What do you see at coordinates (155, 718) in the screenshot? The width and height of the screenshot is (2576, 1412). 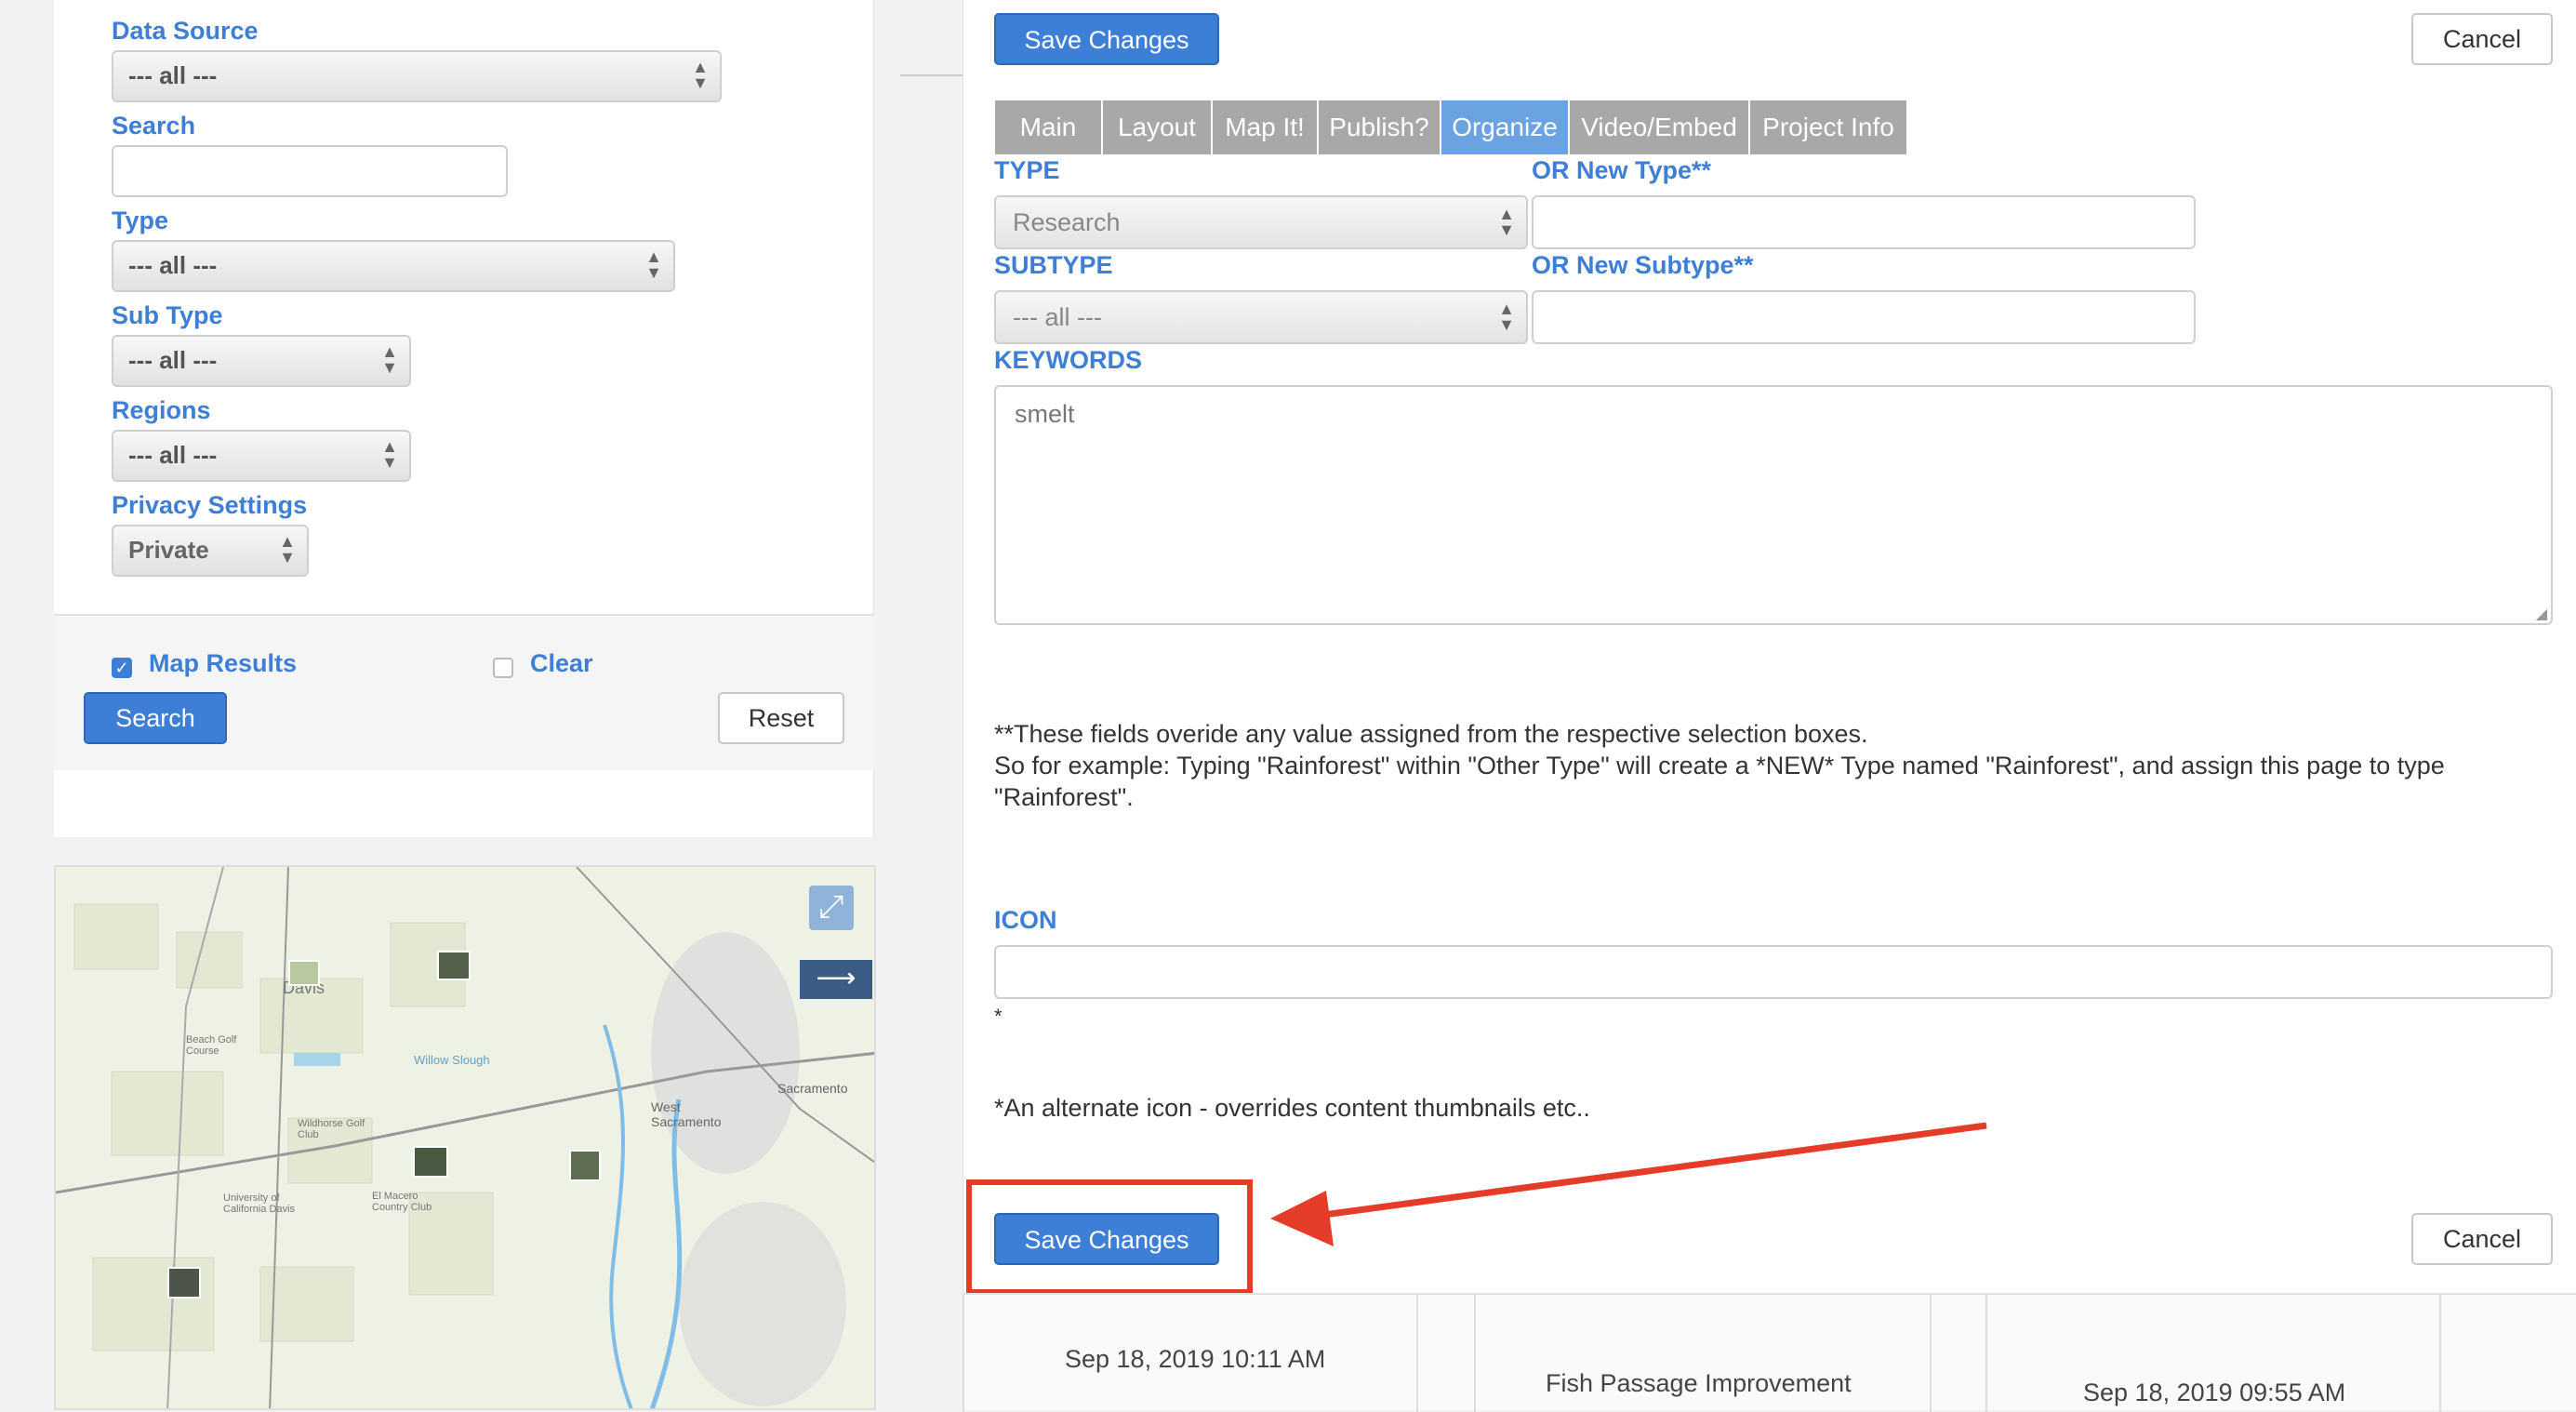 I see `search-button: Search` at bounding box center [155, 718].